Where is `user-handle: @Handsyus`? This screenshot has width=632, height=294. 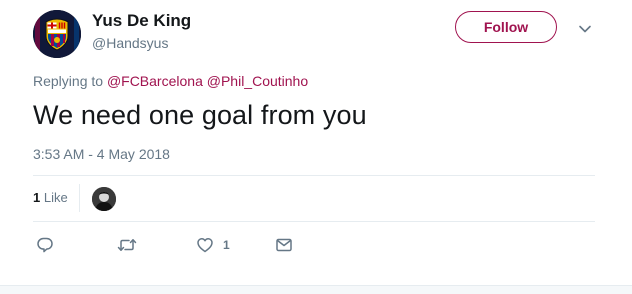
user-handle: @Handsyus is located at coordinates (130, 43).